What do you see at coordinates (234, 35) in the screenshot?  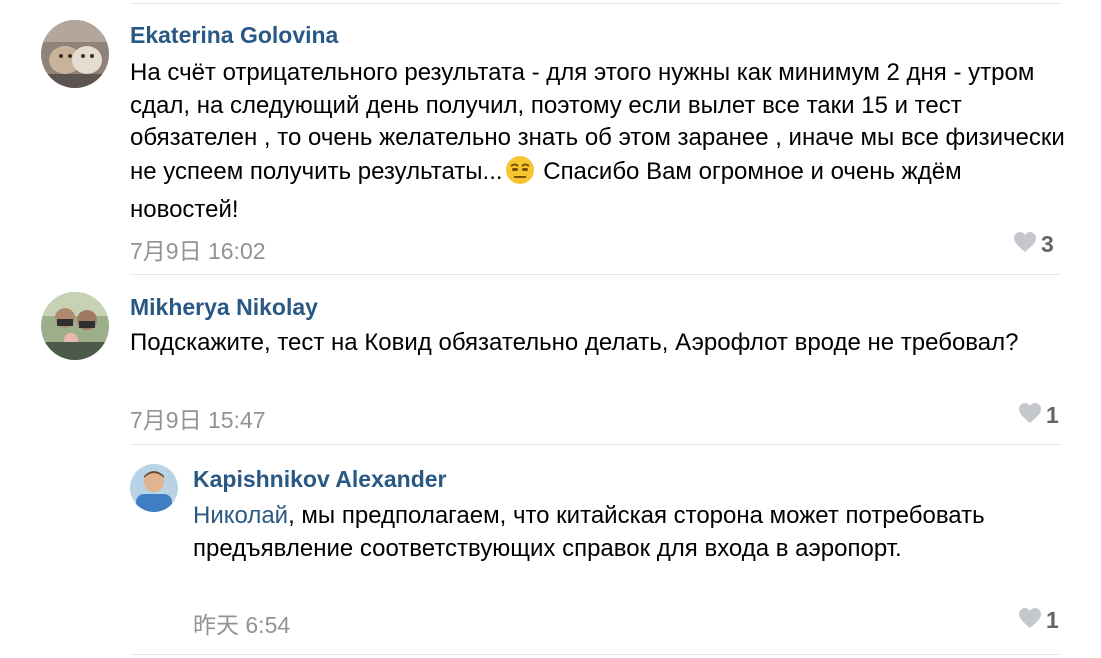 I see `author-name: Ekaterina Golovina` at bounding box center [234, 35].